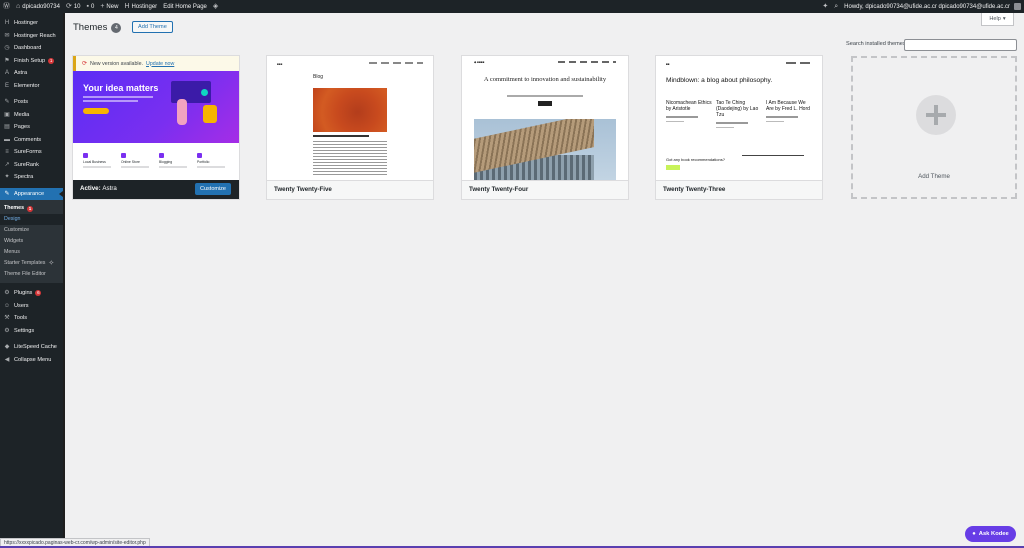 This screenshot has width=1024, height=548. I want to click on edit-home-page-link: Edit Home Page, so click(185, 6).